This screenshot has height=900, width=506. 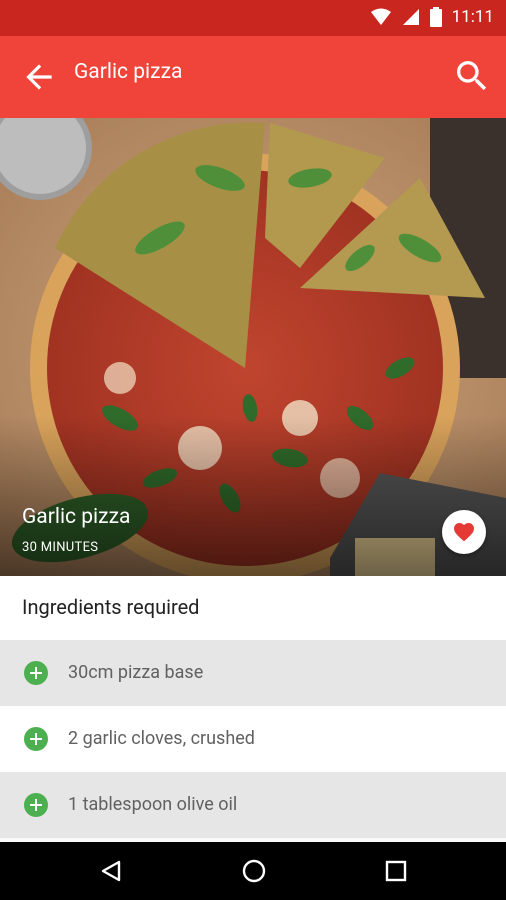 What do you see at coordinates (380, 16) in the screenshot?
I see `wifi-icon` at bounding box center [380, 16].